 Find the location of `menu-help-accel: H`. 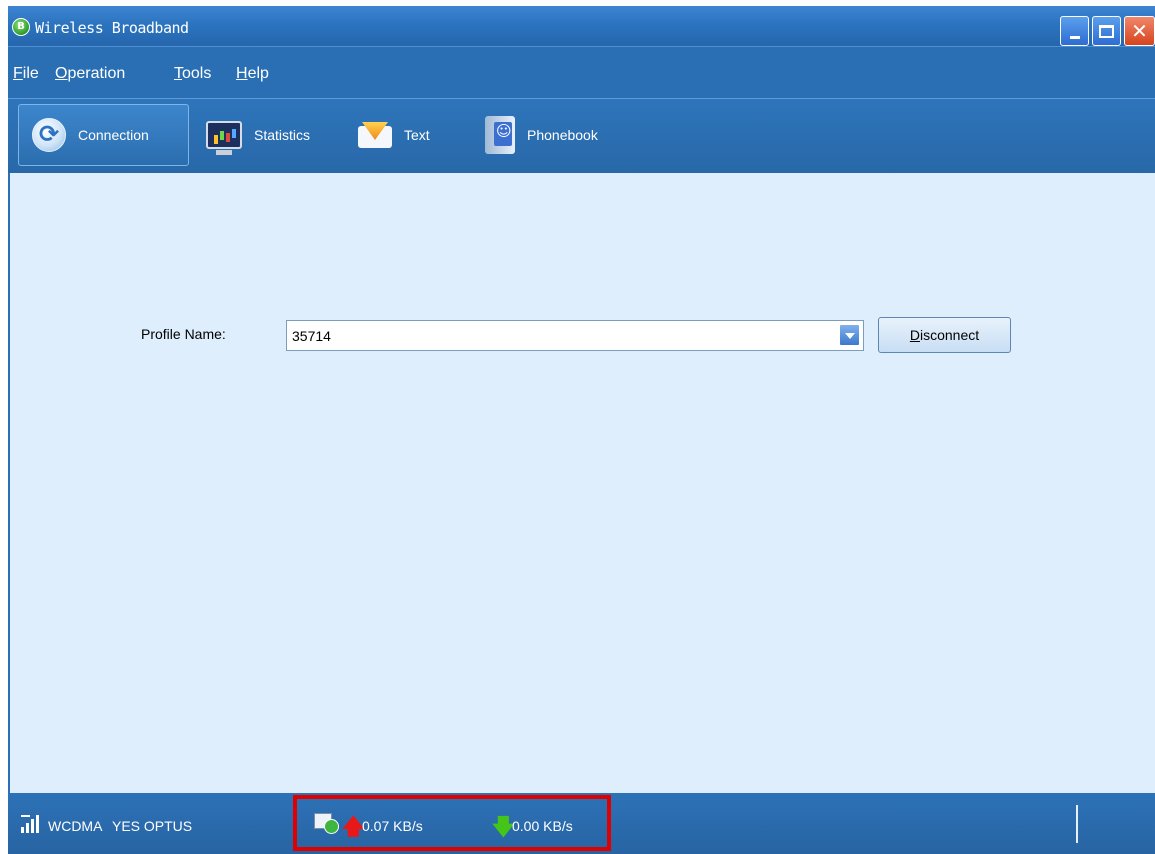

menu-help-accel: H is located at coordinates (242, 73).